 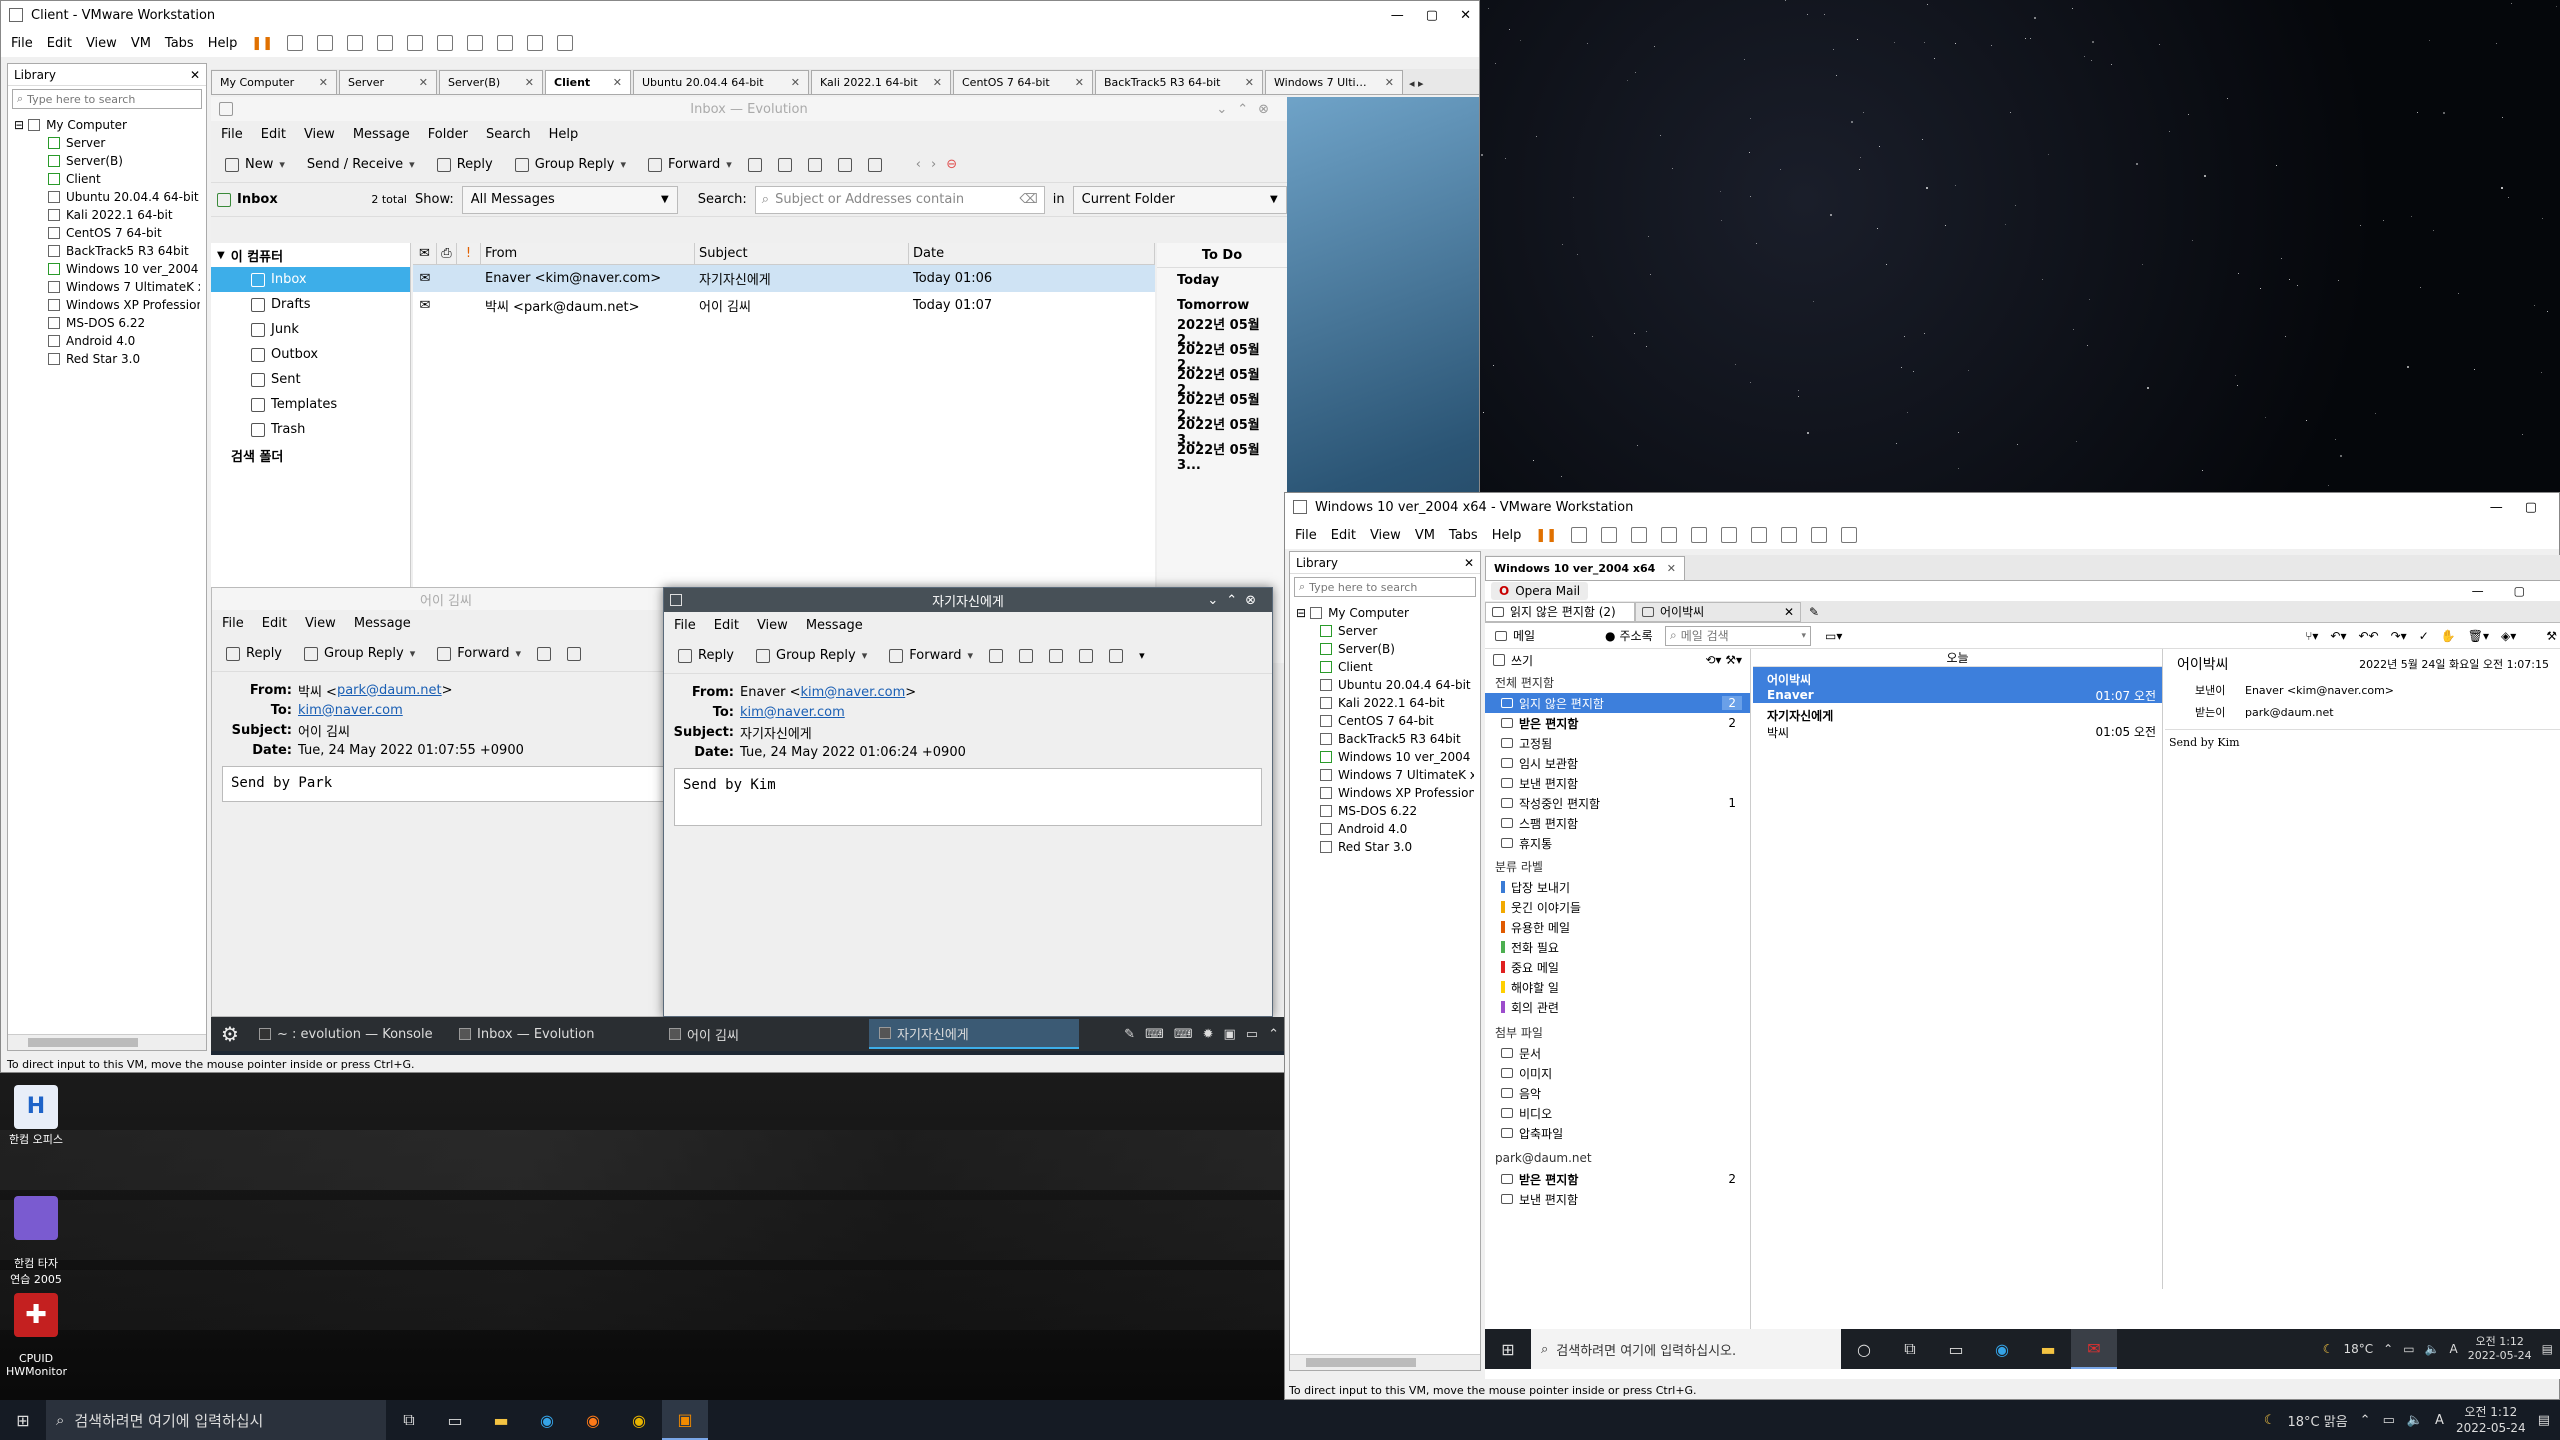 What do you see at coordinates (2454, 1349) in the screenshot?
I see `ime-icon: A` at bounding box center [2454, 1349].